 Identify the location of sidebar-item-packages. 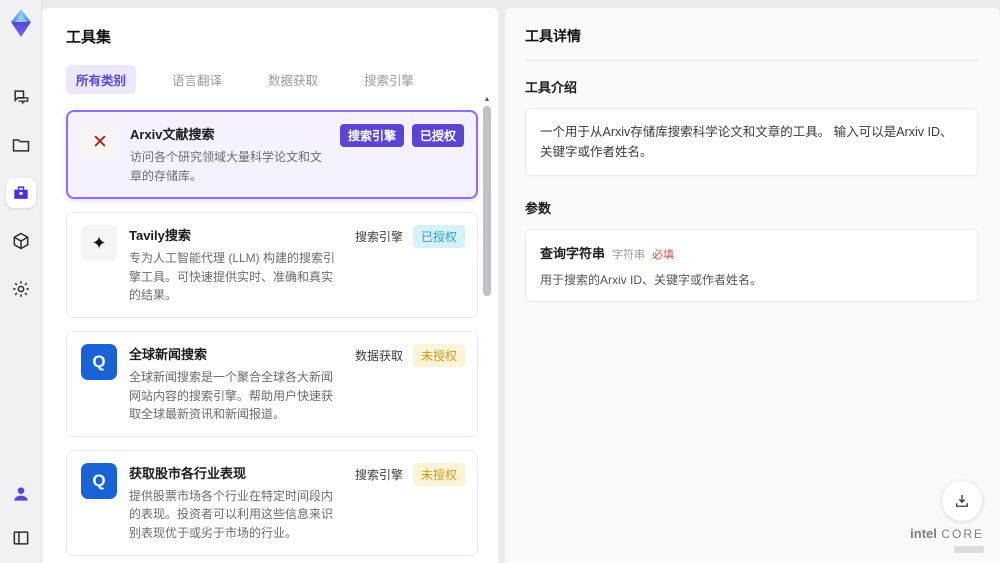
(21, 241).